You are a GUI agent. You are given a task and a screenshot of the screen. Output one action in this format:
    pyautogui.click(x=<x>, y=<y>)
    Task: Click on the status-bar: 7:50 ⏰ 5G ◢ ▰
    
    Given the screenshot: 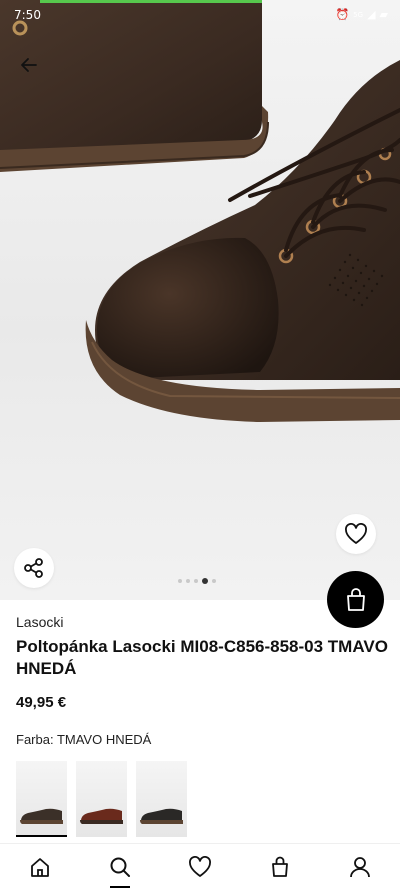 What is the action you would take?
    pyautogui.click(x=200, y=15)
    